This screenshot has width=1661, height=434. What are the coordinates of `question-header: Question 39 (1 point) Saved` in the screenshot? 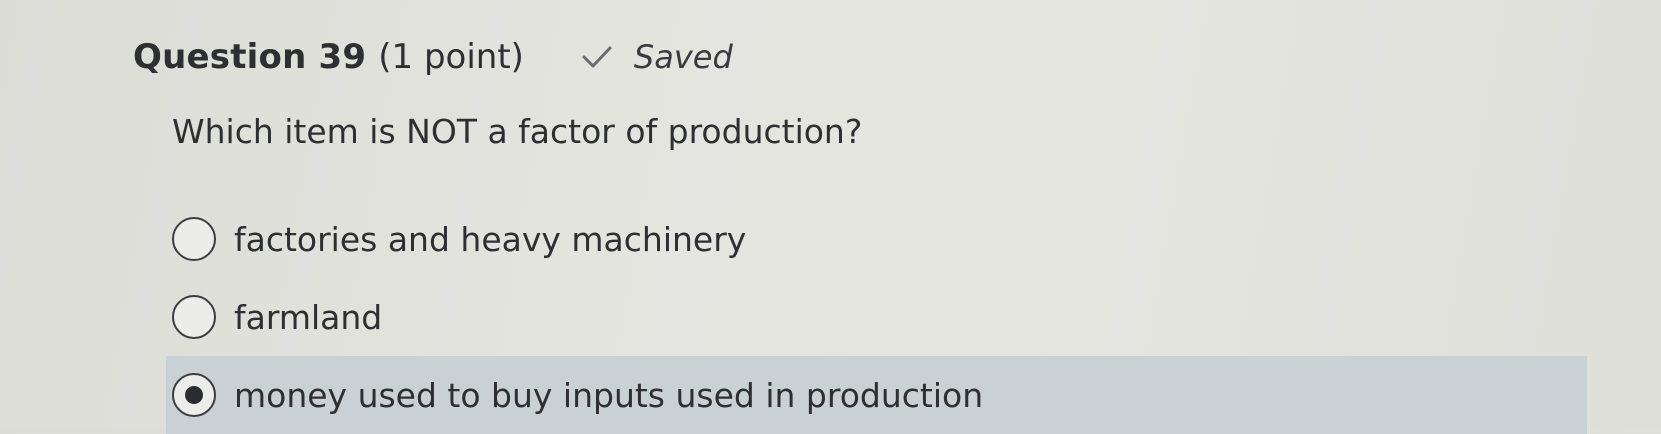 It's located at (433, 57).